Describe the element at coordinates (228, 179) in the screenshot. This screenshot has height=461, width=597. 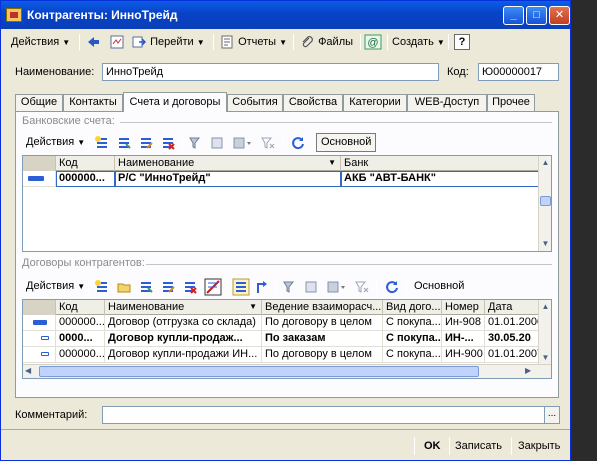
I see `cell-name: Р/С "ИнноТрейд"` at that location.